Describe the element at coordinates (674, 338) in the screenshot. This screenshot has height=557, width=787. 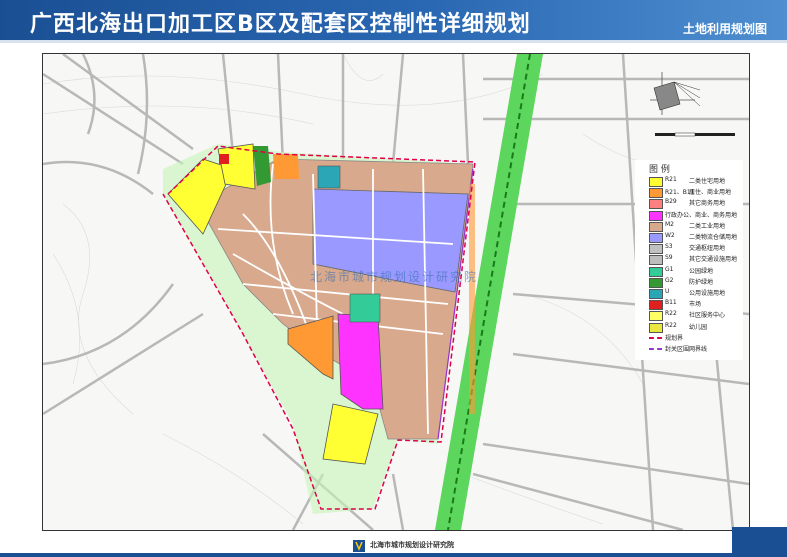
I see `legend-label: 规划界` at that location.